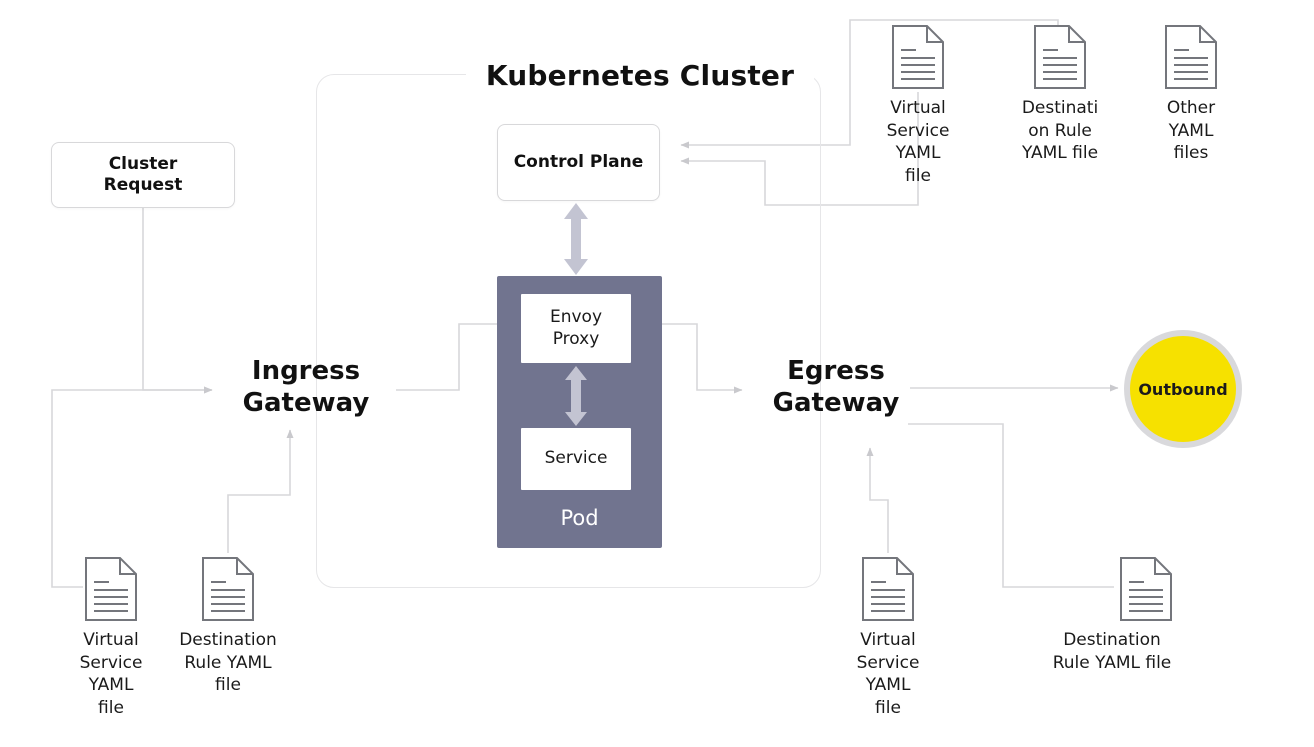  What do you see at coordinates (260, 491) in the screenshot?
I see `wire-bl-destinationrule-to-ingress` at bounding box center [260, 491].